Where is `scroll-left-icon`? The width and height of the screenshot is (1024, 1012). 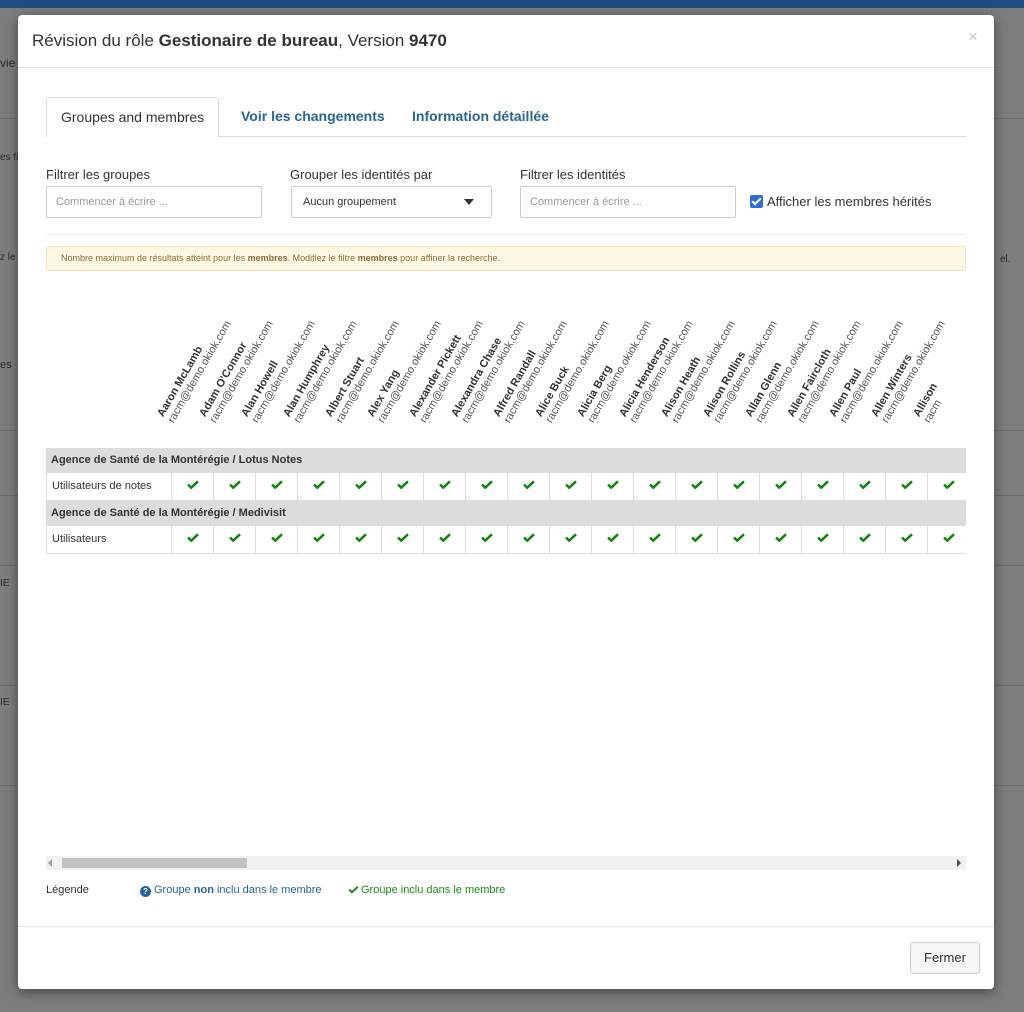
scroll-left-icon is located at coordinates (50, 863).